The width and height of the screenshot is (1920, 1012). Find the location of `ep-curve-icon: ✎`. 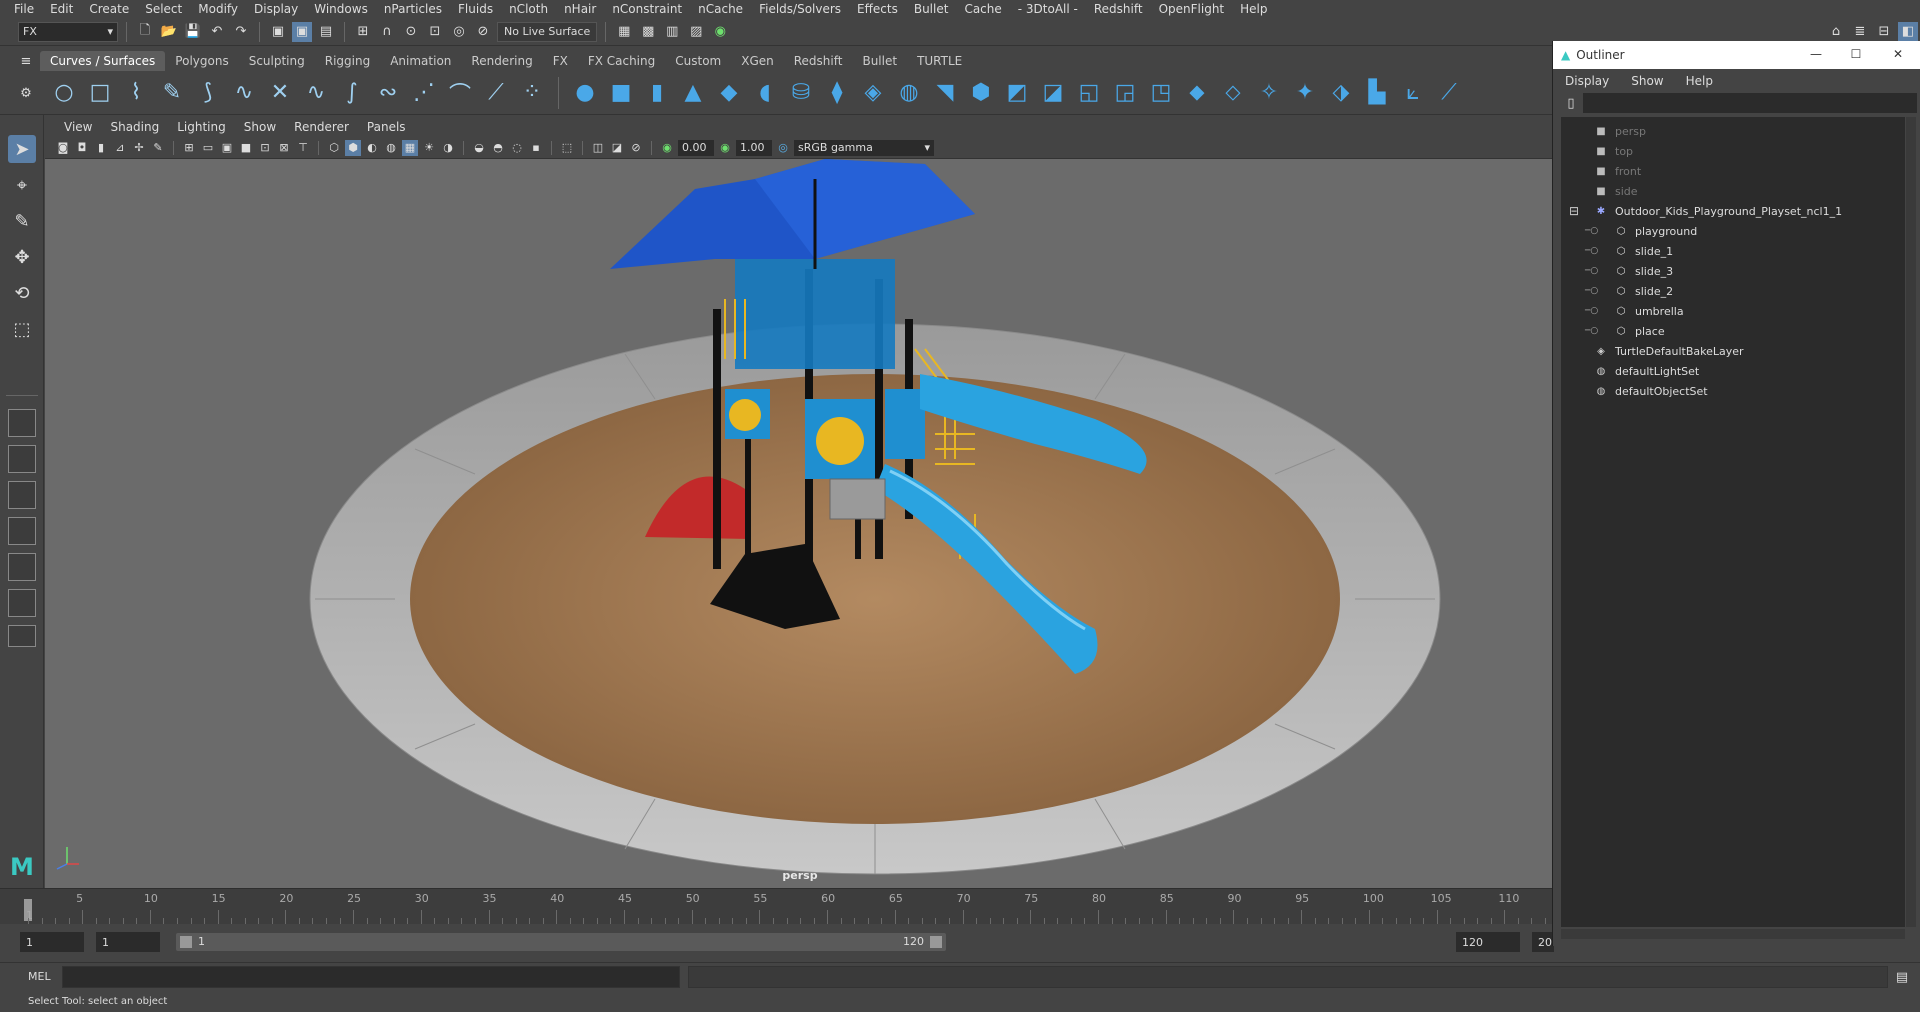

ep-curve-icon: ✎ is located at coordinates (172, 93).